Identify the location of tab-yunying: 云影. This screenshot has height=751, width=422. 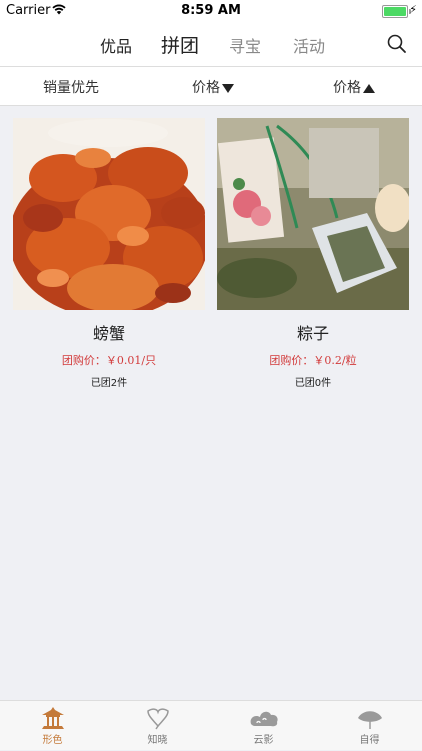
(263, 726).